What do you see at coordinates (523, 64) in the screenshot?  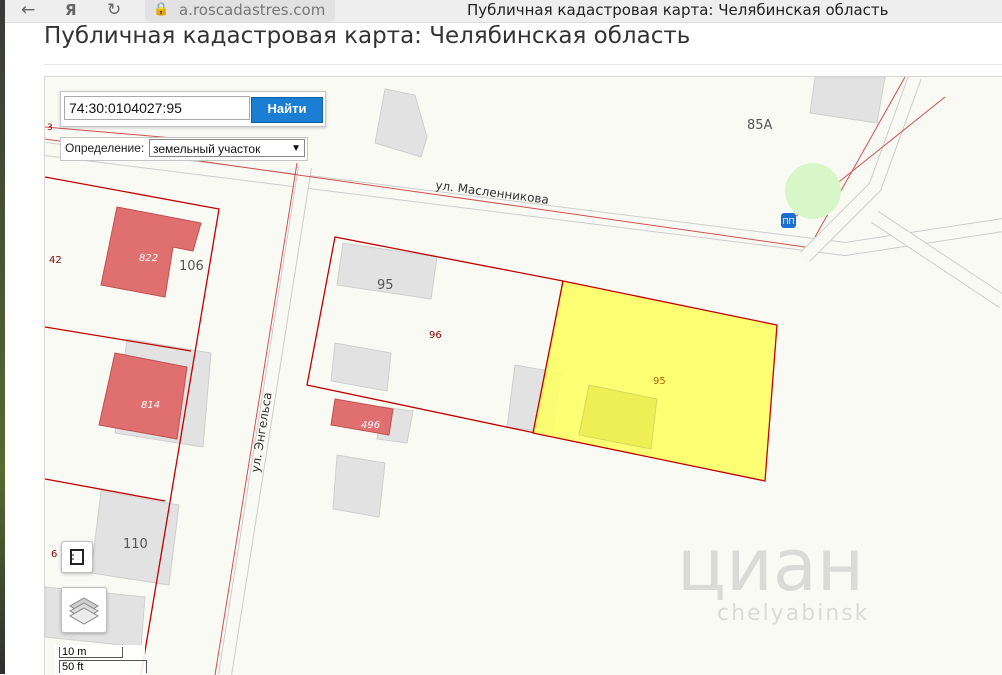 I see `divider` at bounding box center [523, 64].